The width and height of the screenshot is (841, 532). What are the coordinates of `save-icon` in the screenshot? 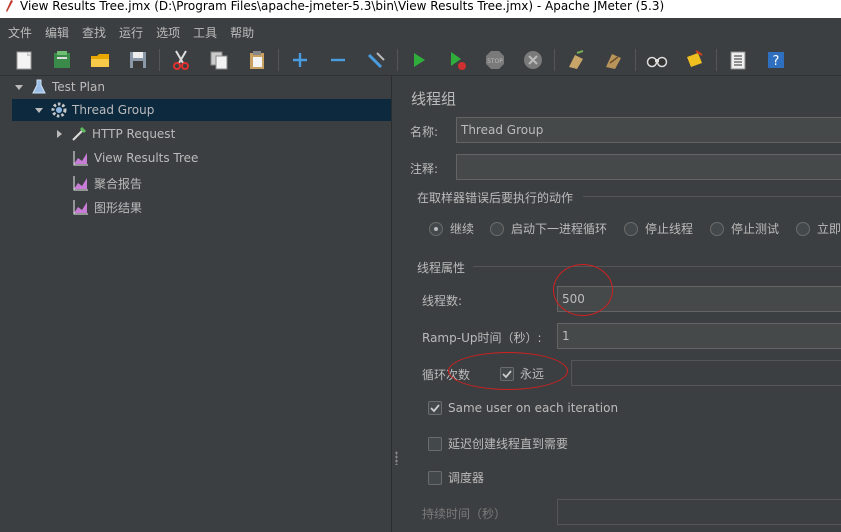 It's located at (138, 59).